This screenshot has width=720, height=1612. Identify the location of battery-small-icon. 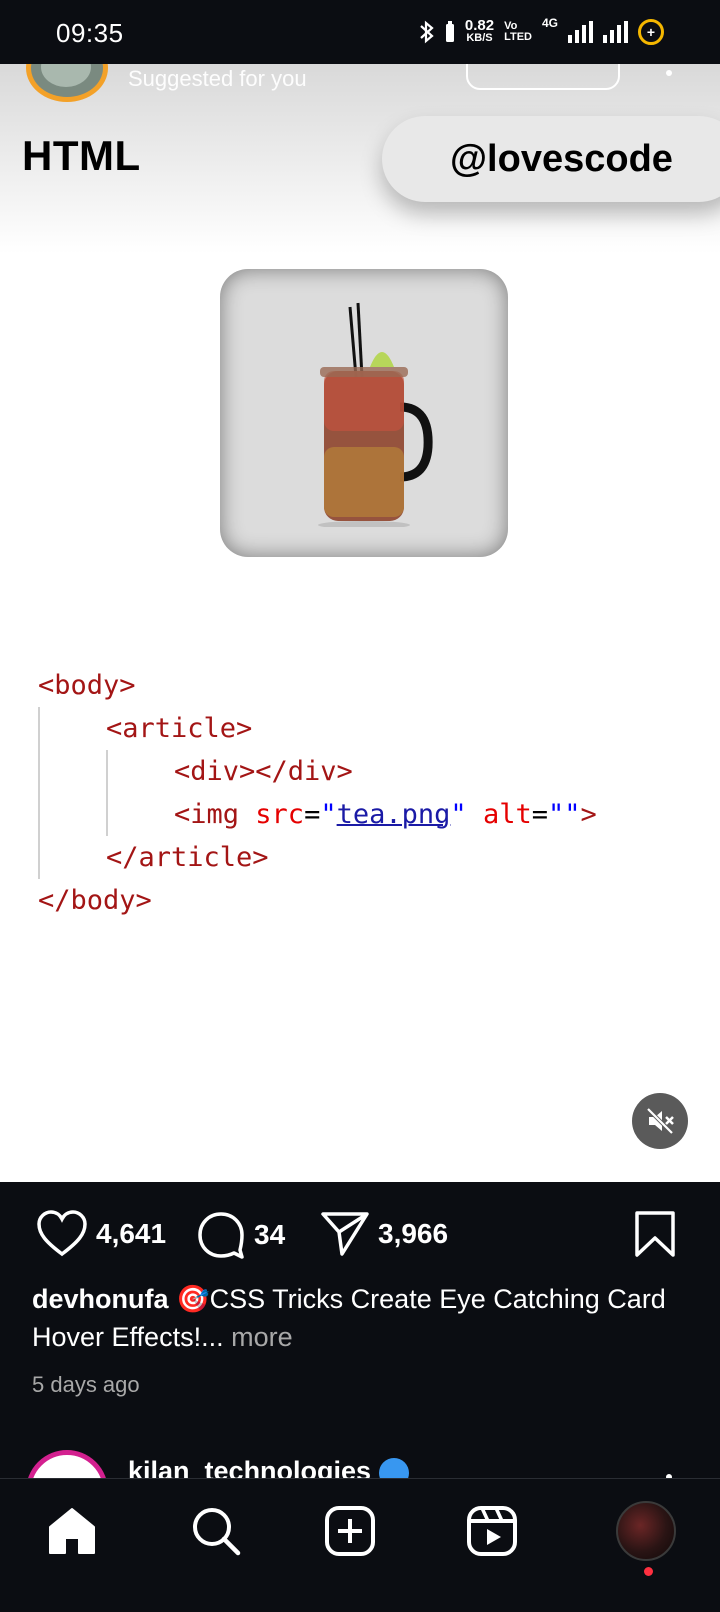
(449, 31).